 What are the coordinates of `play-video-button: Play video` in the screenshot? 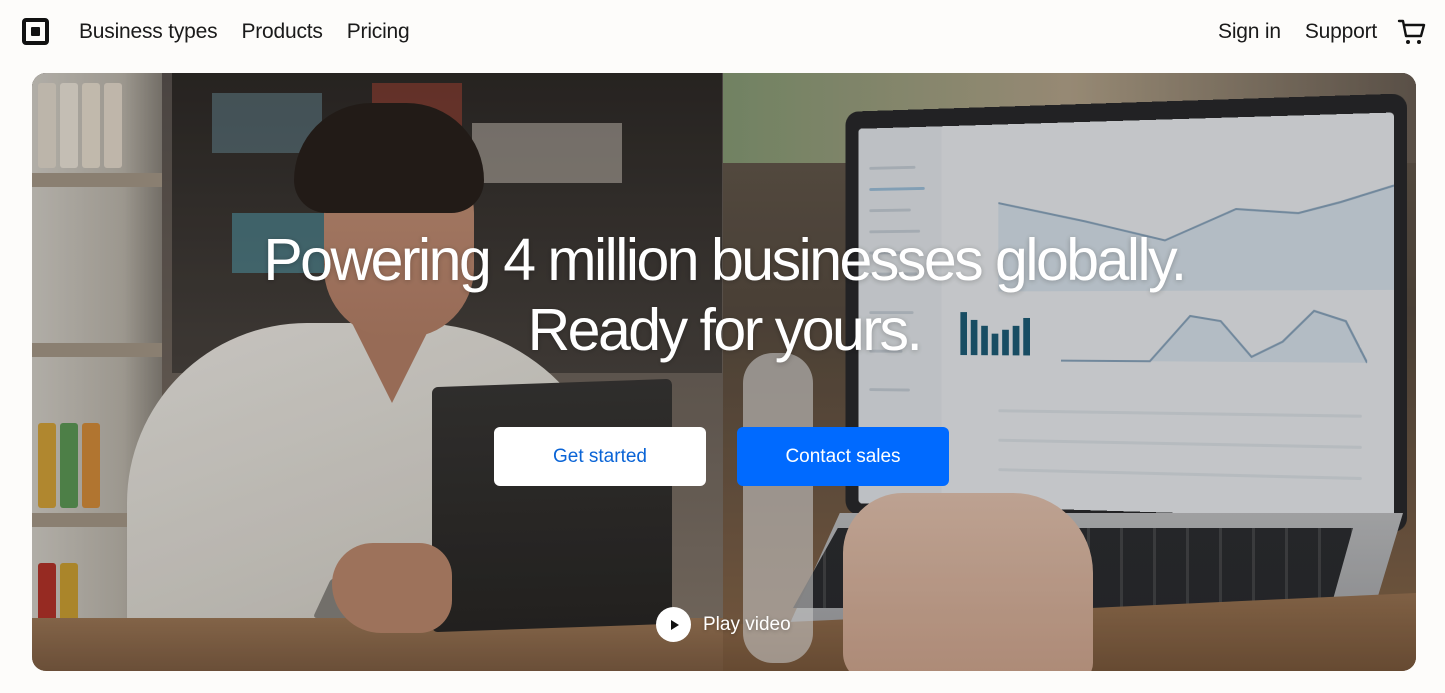 It's located at (723, 624).